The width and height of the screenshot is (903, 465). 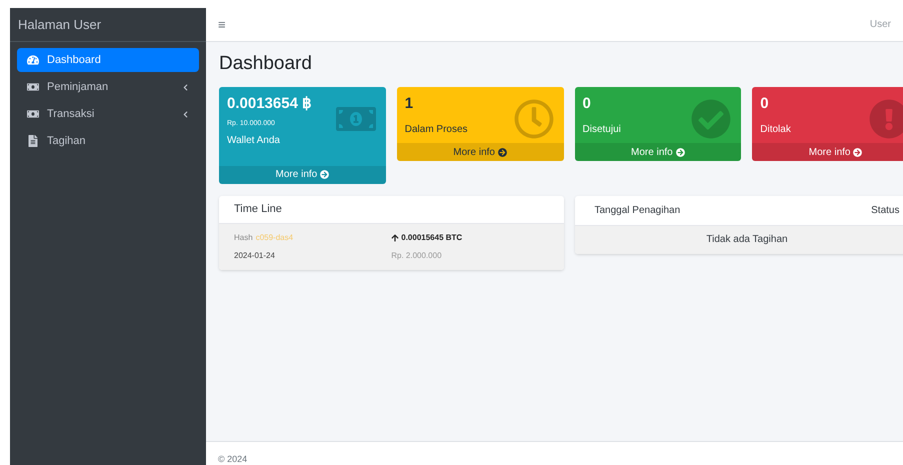 What do you see at coordinates (262, 104) in the screenshot?
I see `card-value: 0.0013654` at bounding box center [262, 104].